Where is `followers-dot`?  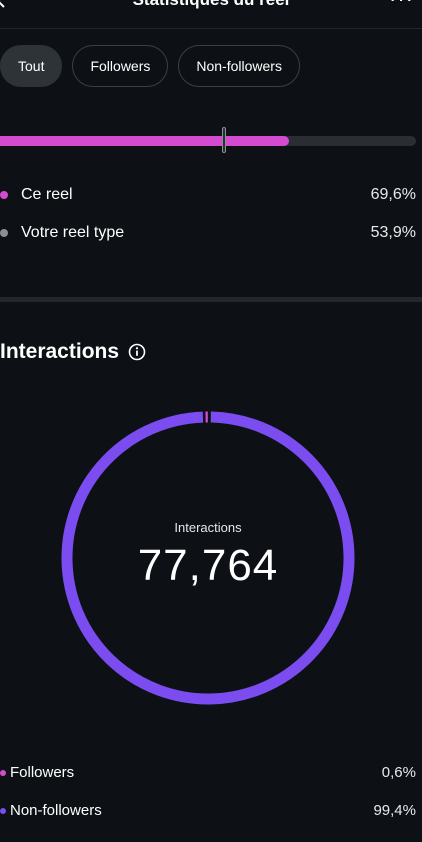
followers-dot is located at coordinates (3, 772).